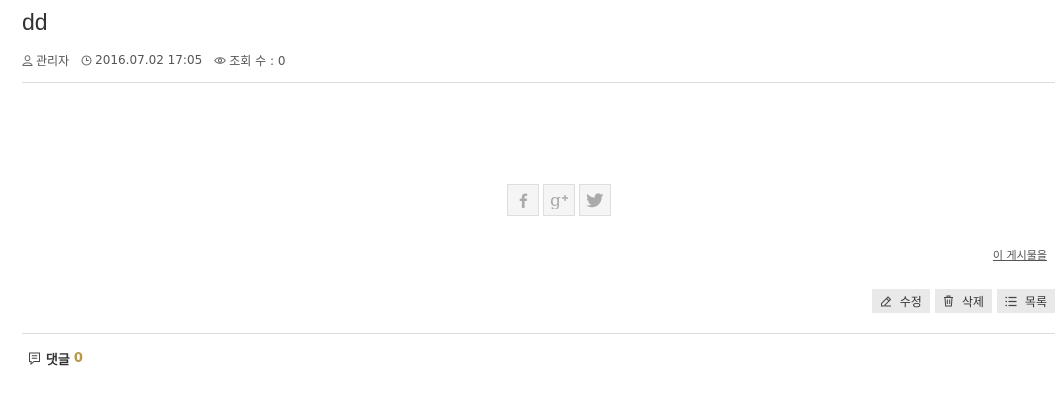 The width and height of the screenshot is (1055, 405). I want to click on comment-icon, so click(34, 358).